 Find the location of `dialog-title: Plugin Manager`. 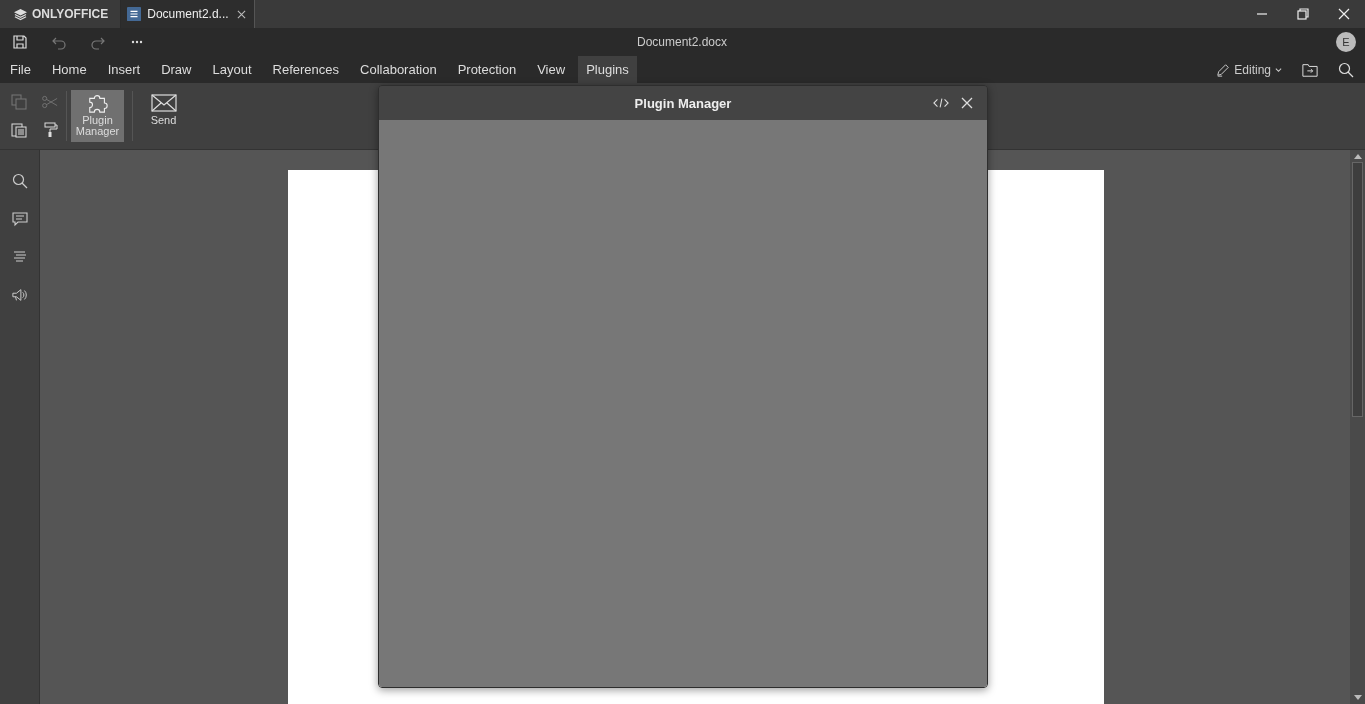

dialog-title: Plugin Manager is located at coordinates (683, 103).